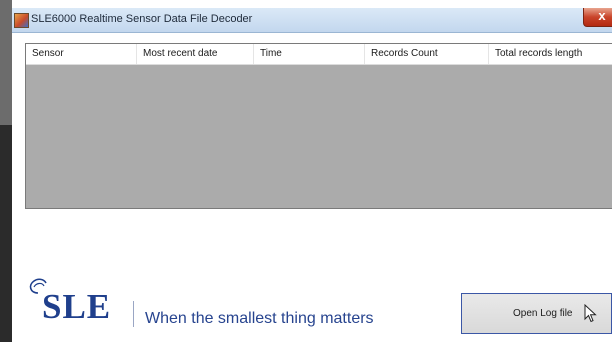  I want to click on column-header-records-count: Records Count, so click(427, 54).